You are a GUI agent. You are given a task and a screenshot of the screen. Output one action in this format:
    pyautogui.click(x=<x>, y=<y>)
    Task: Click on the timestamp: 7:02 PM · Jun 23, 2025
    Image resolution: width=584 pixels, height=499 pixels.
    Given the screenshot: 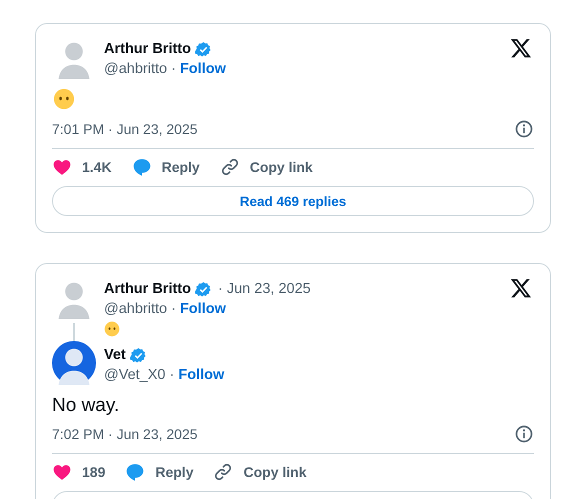 What is the action you would take?
    pyautogui.click(x=125, y=434)
    